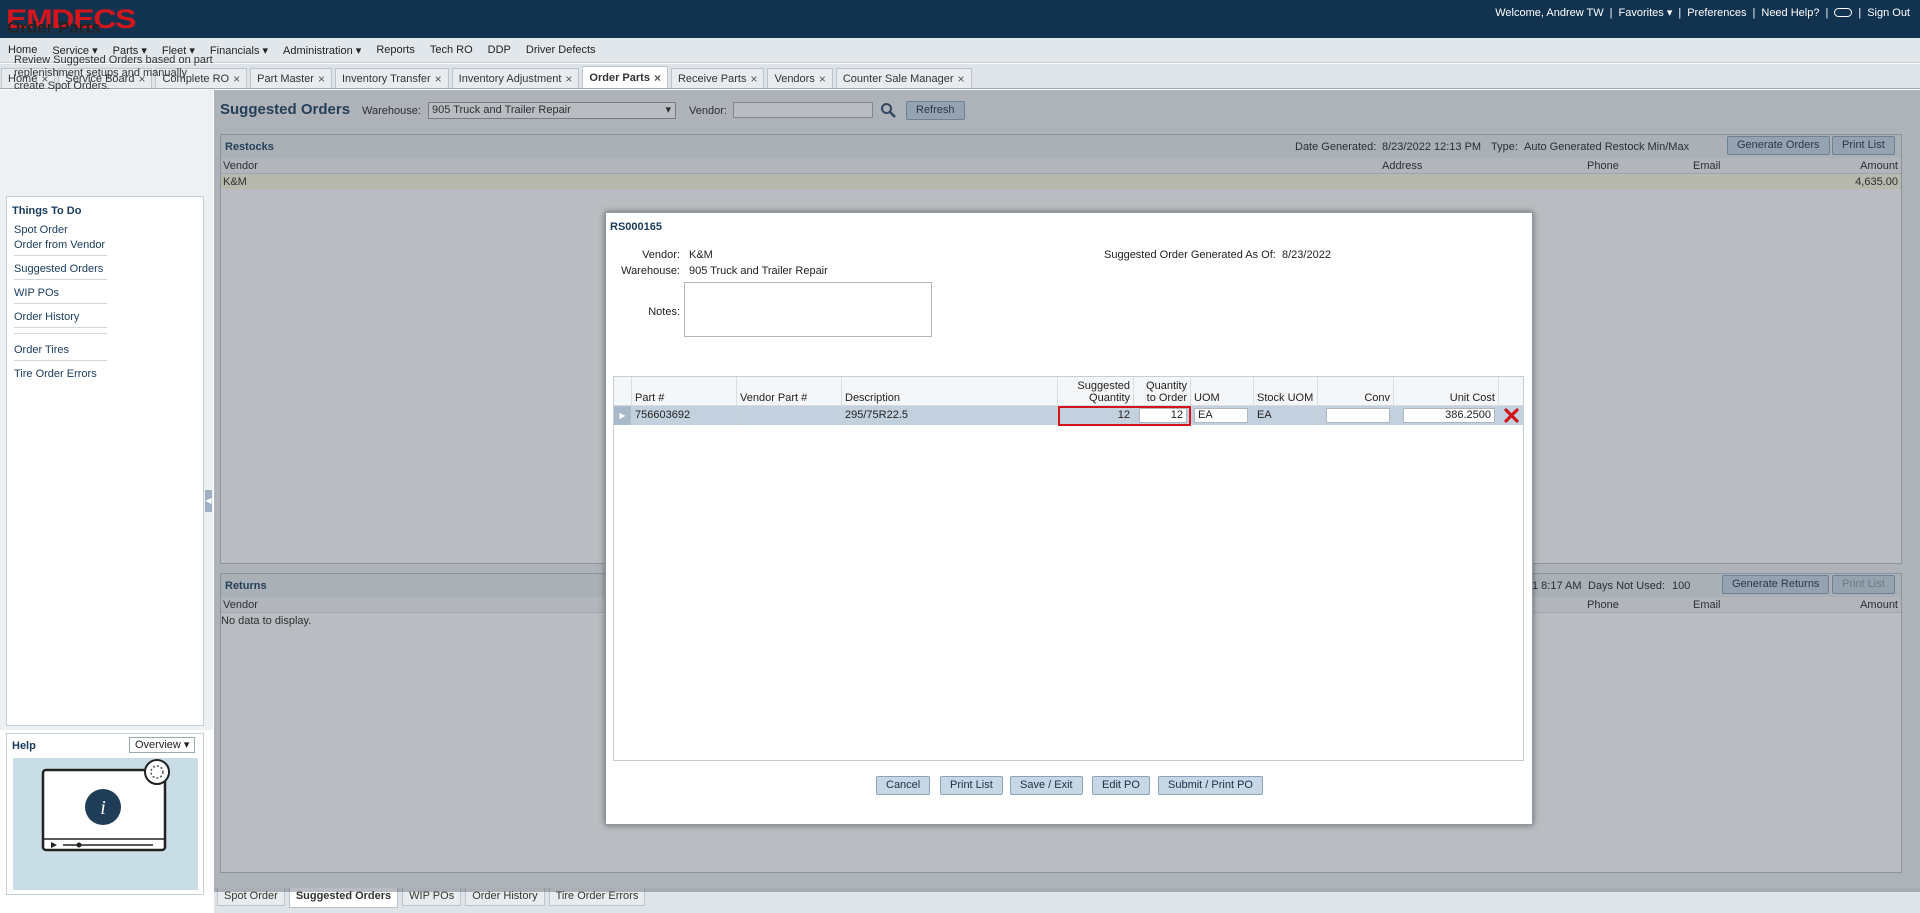  What do you see at coordinates (971, 785) in the screenshot?
I see `print-list-button: Print List` at bounding box center [971, 785].